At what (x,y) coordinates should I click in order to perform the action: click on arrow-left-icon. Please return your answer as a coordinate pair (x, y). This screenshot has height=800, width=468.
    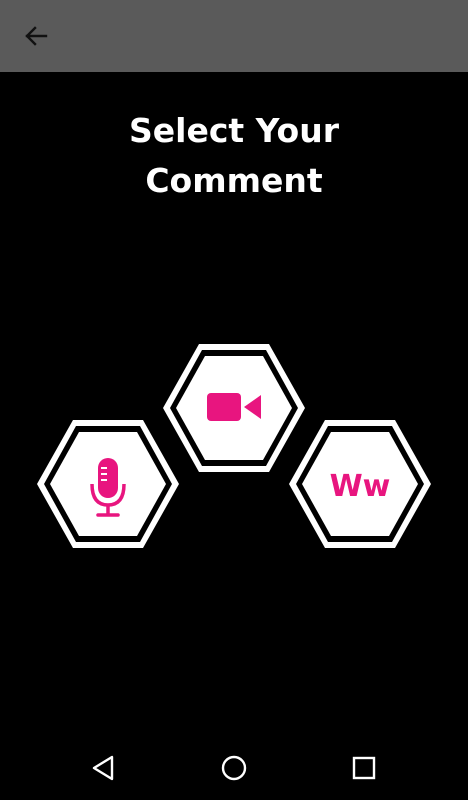
    Looking at the image, I should click on (36, 36).